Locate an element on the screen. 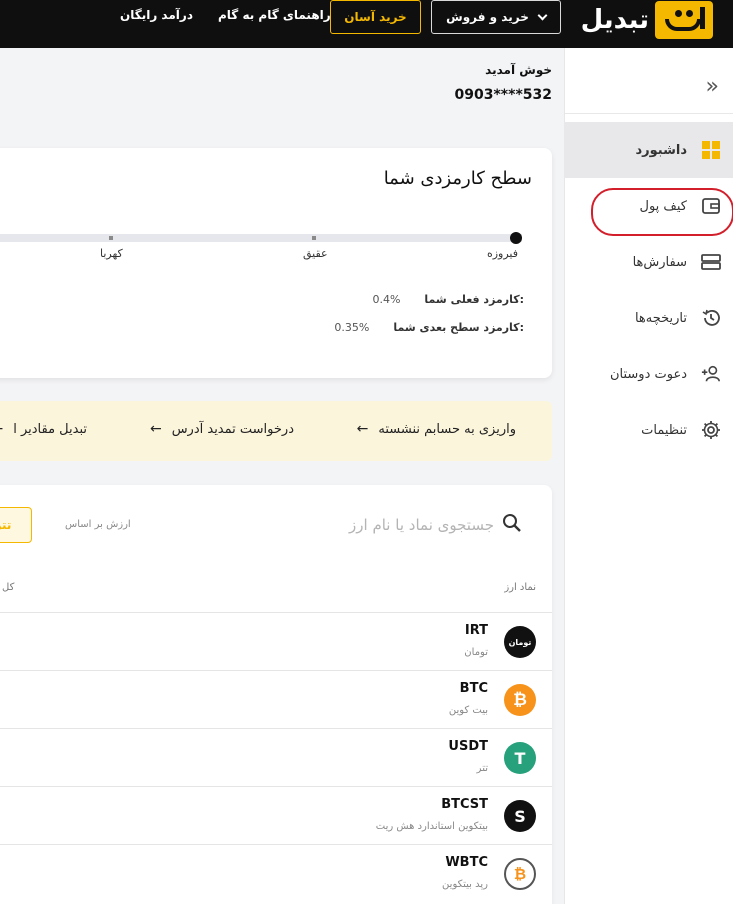 This screenshot has width=733, height=904. asset-name: بیتکوین استاندارد هش ریت is located at coordinates (431, 826).